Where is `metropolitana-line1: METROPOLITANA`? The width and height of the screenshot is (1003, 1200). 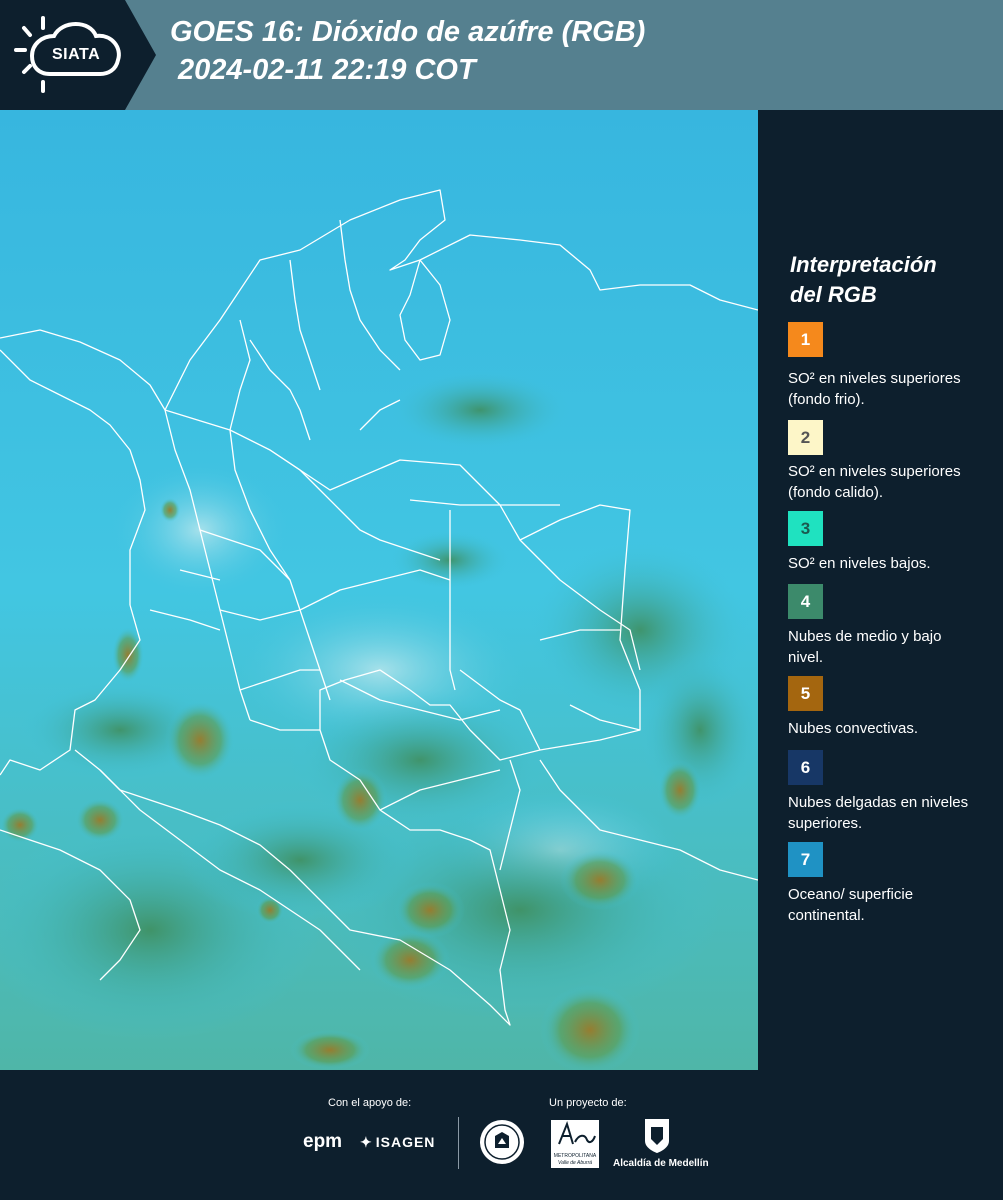
metropolitana-line1: METROPOLITANA is located at coordinates (575, 1156).